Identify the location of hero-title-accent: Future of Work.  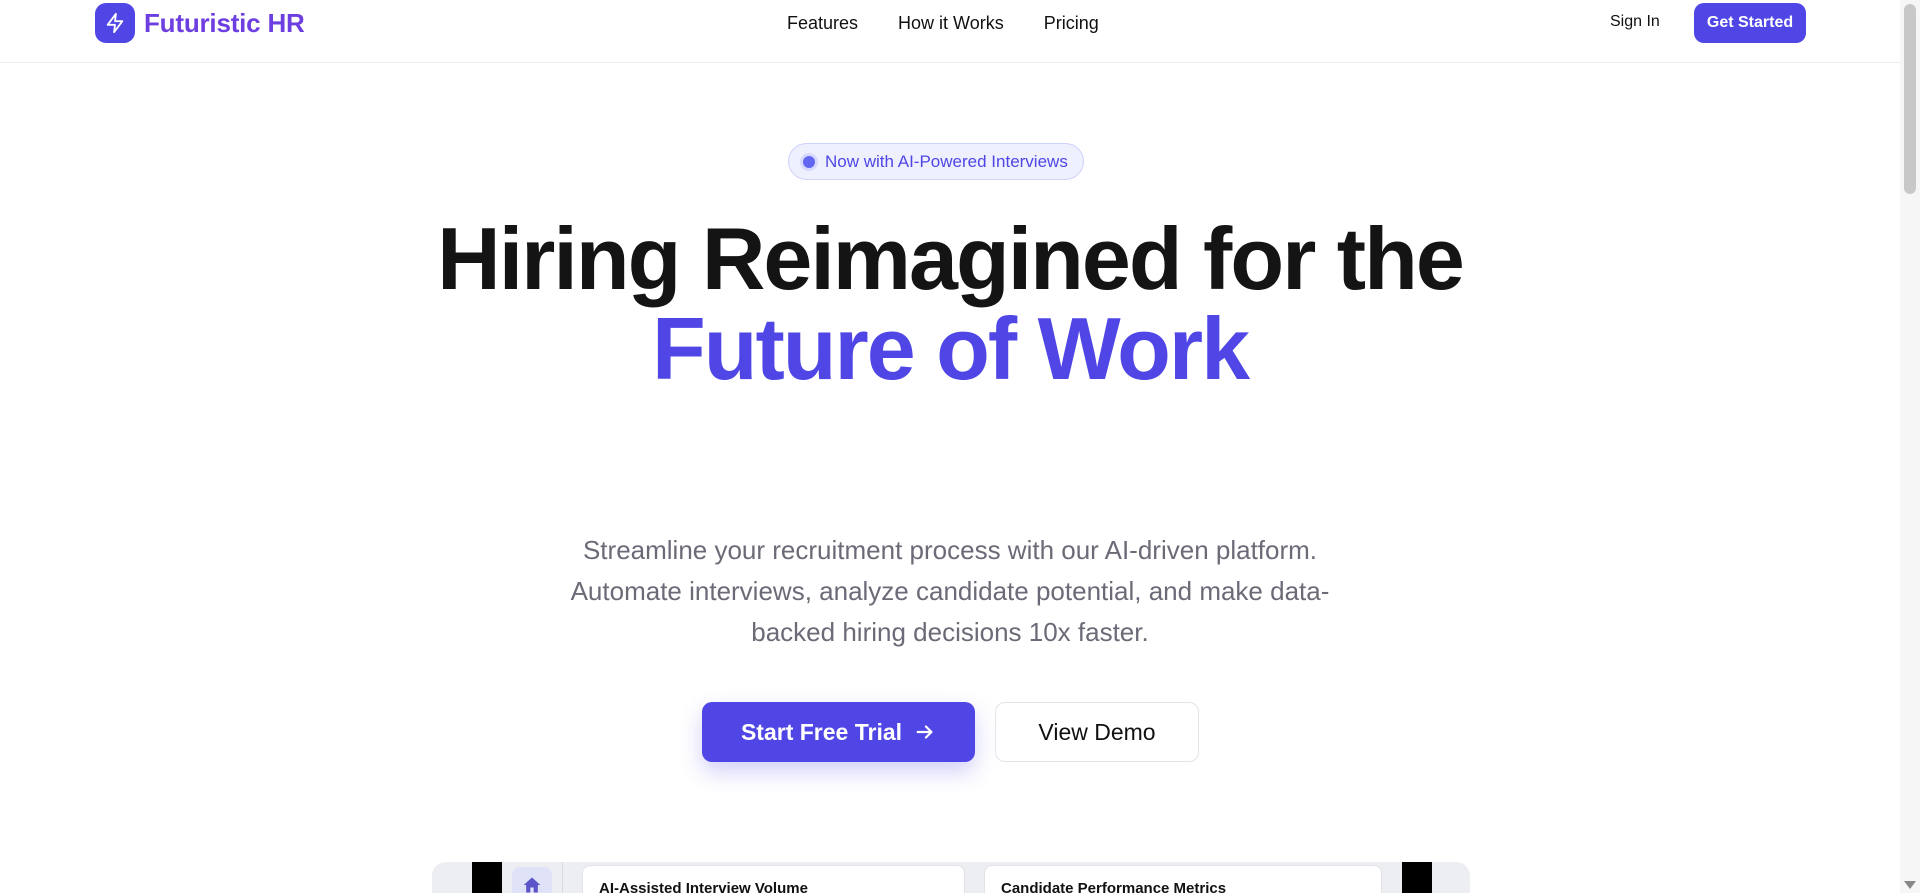
(950, 348).